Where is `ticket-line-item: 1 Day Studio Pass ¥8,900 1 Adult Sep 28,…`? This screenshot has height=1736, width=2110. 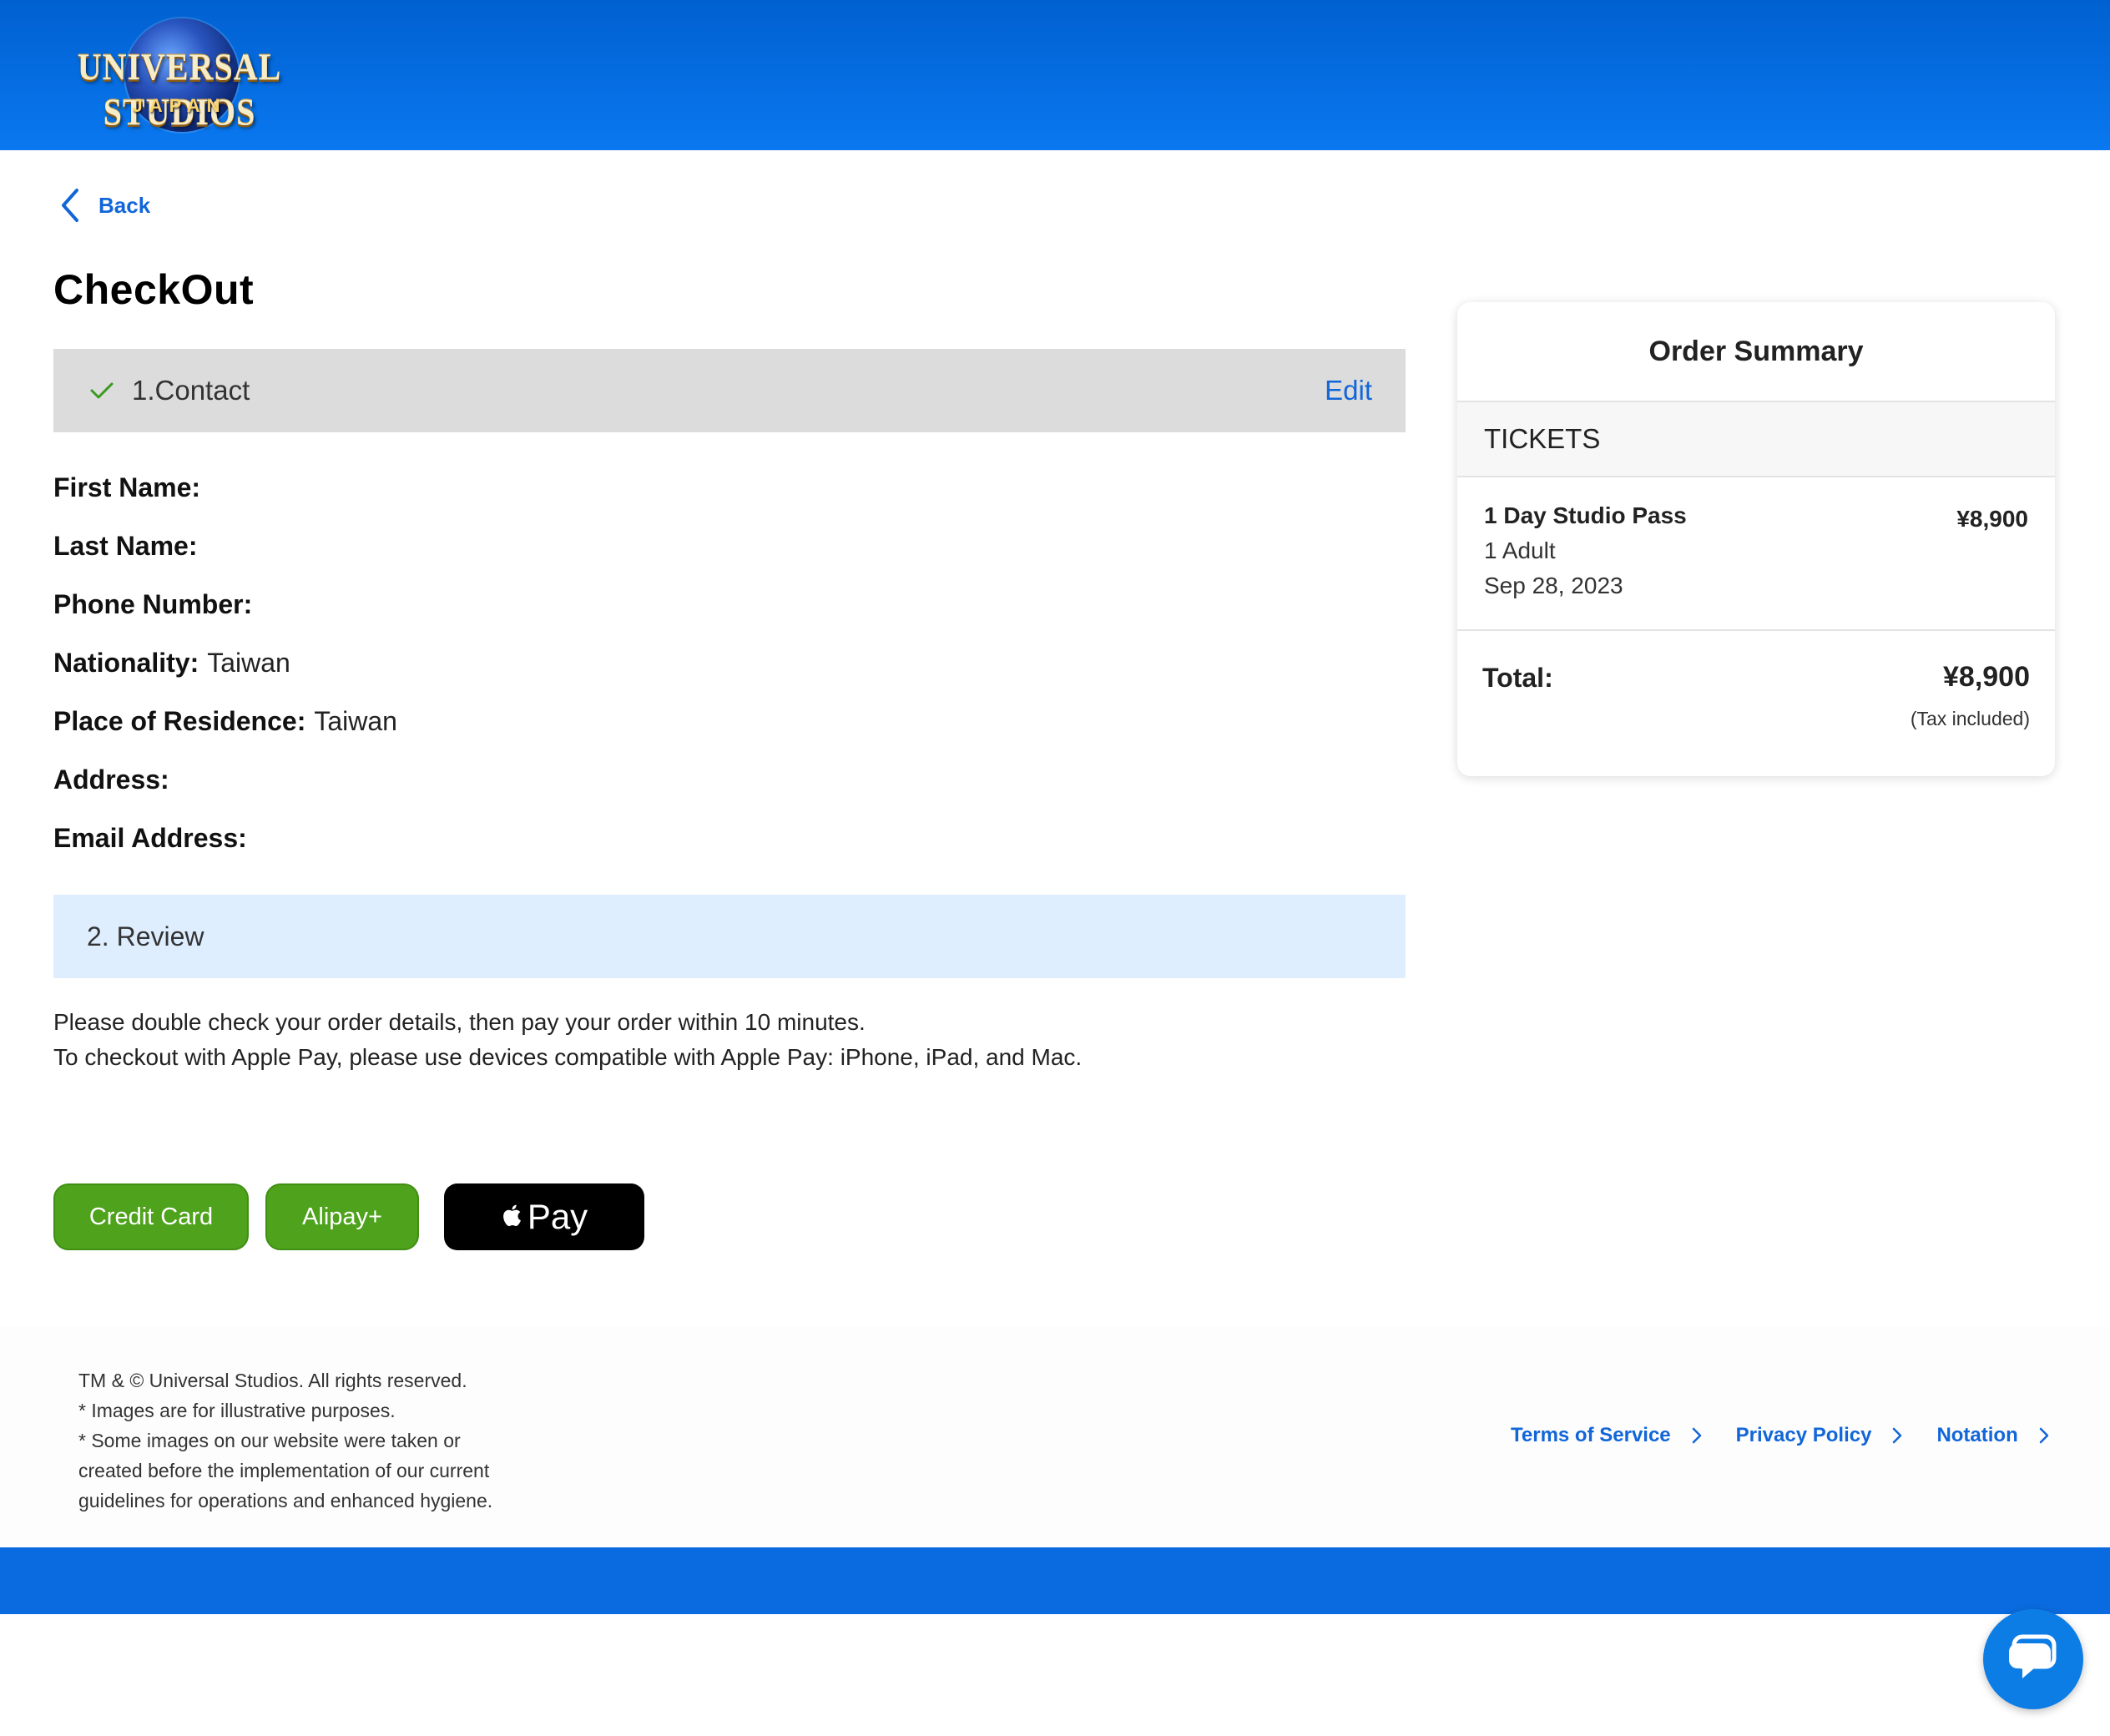 ticket-line-item: 1 Day Studio Pass ¥8,900 1 Adult Sep 28,… is located at coordinates (1756, 554).